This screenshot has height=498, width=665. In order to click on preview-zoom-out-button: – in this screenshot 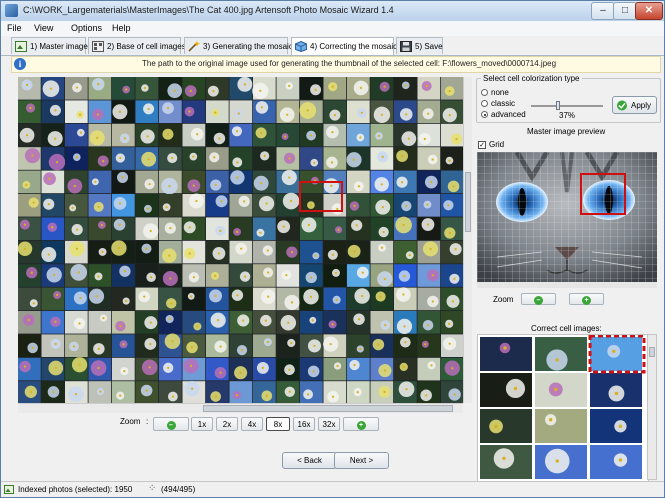, I will do `click(538, 299)`.